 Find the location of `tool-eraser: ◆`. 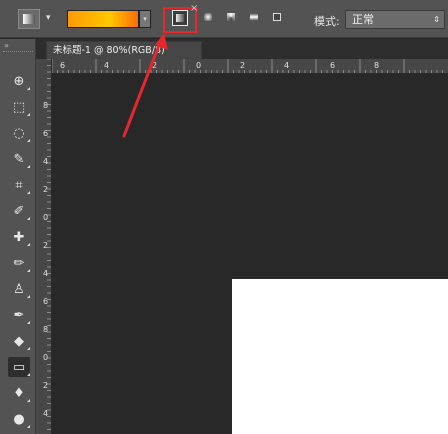

tool-eraser: ◆ is located at coordinates (19, 341).